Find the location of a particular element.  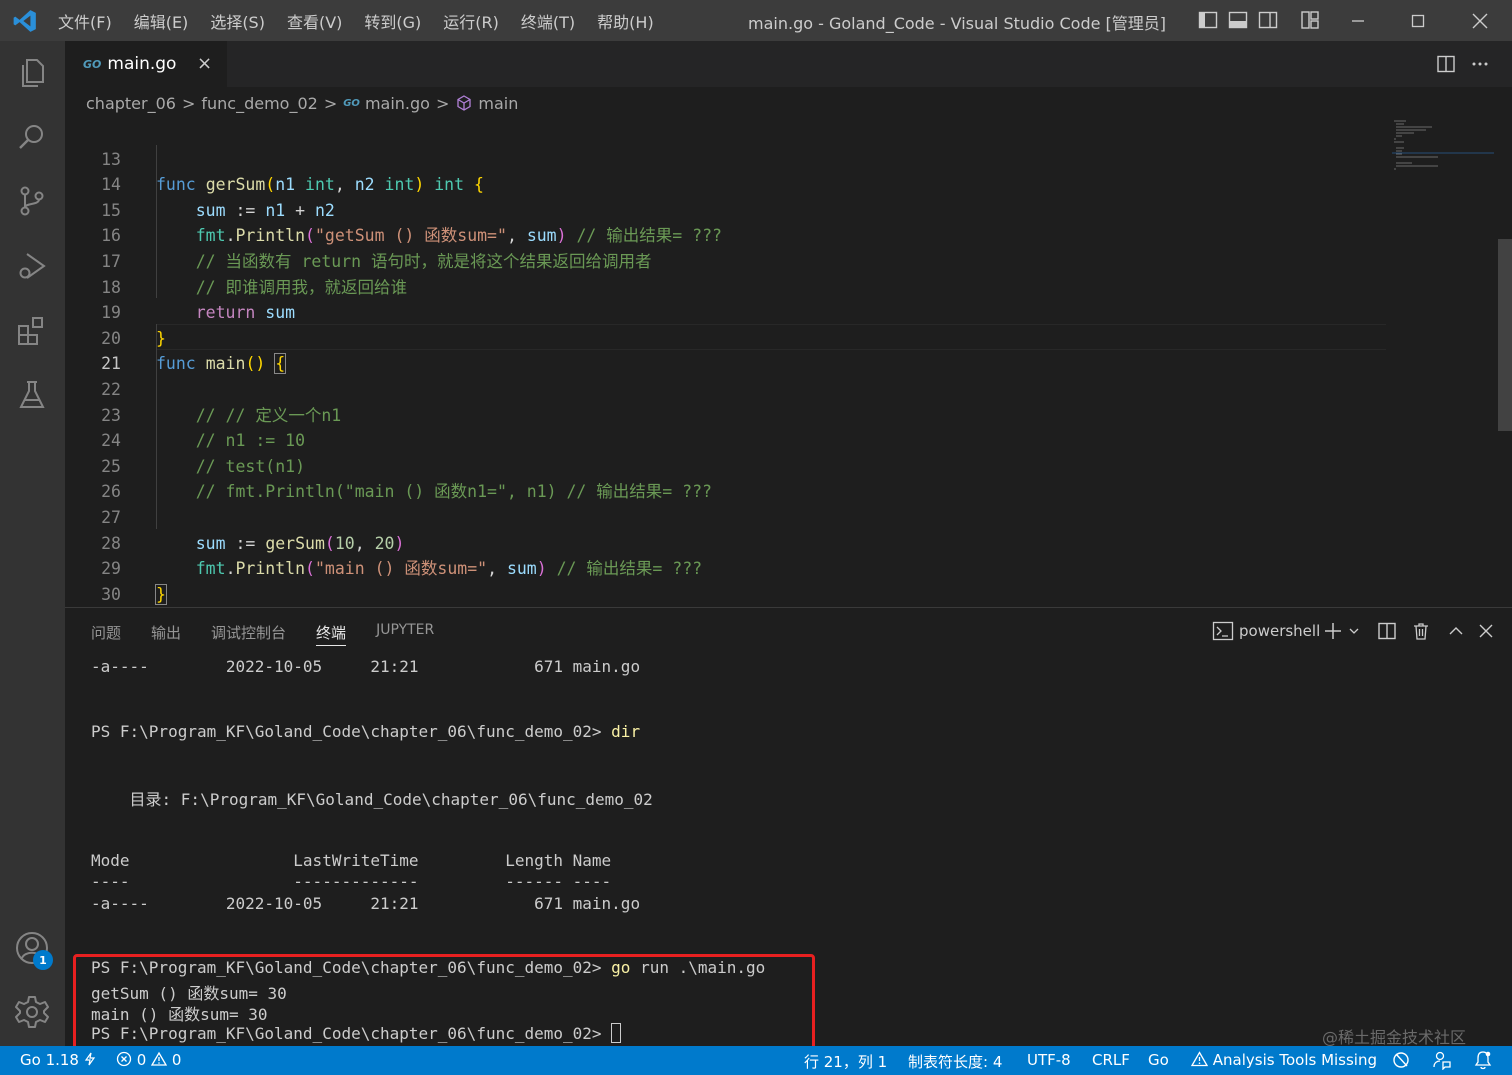

menu-file: 文件(F) is located at coordinates (85, 21).